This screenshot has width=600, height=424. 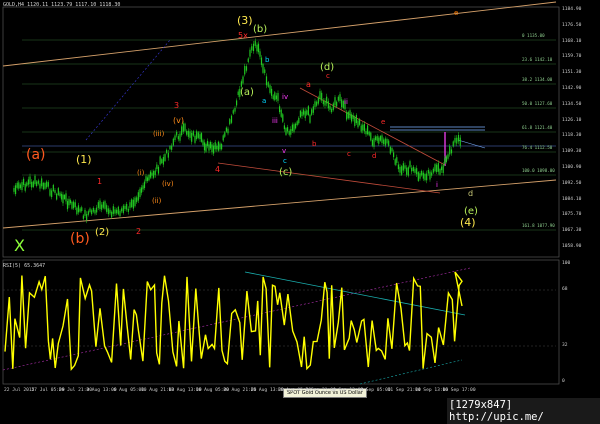 What do you see at coordinates (537, 147) in the screenshot?
I see `fib-level-label: 76.4 1112.50` at bounding box center [537, 147].